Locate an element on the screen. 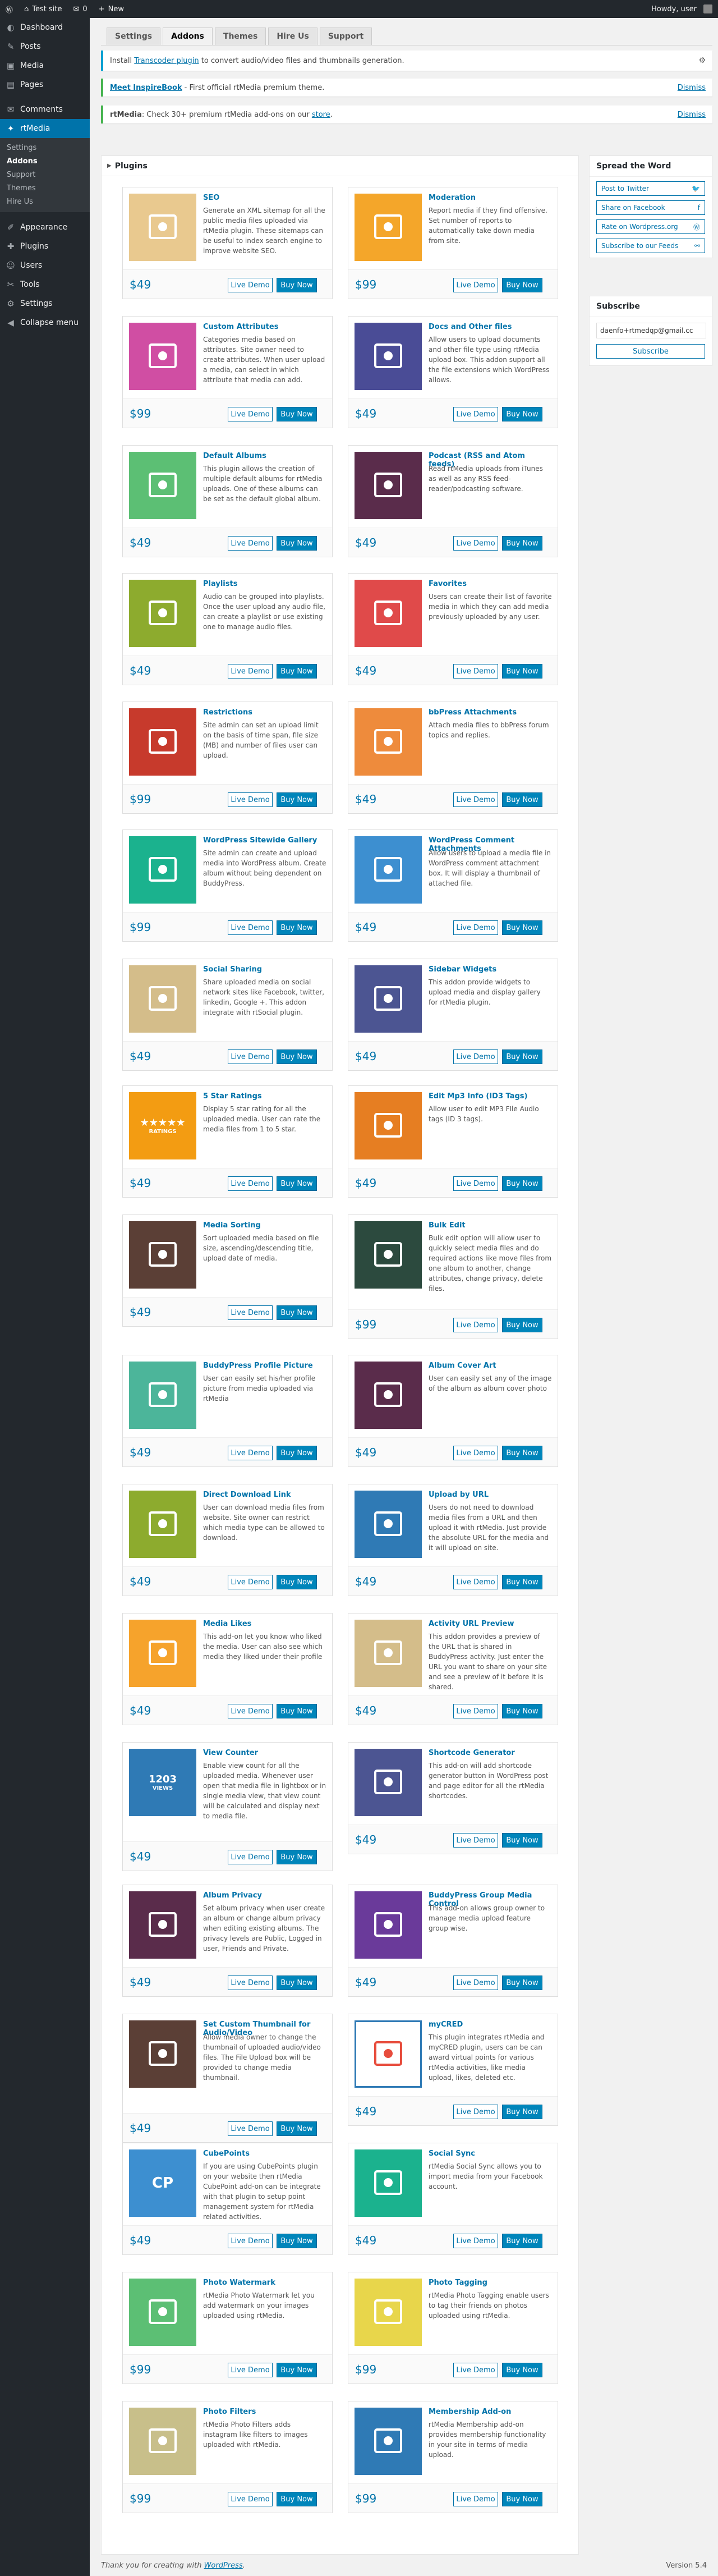 The image size is (718, 2576). menu-item-users: ☺ Users is located at coordinates (45, 265).